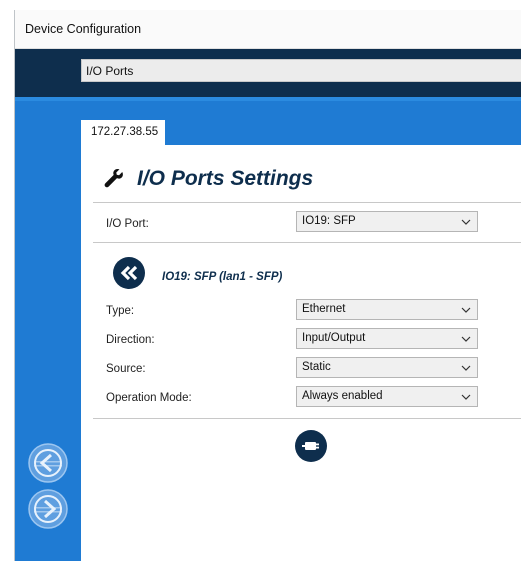 This screenshot has height=565, width=521. Describe the element at coordinates (127, 224) in the screenshot. I see `io-port-label: I/O Port:` at that location.